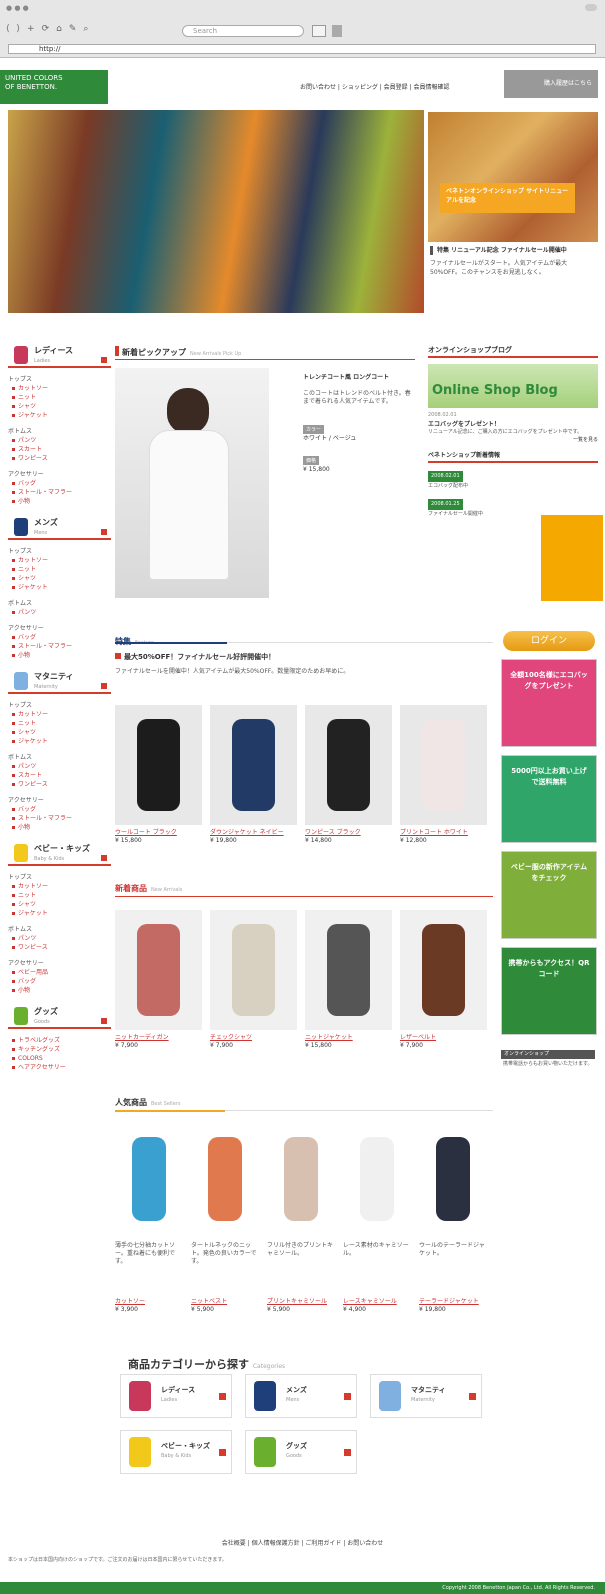 The image size is (605, 1594). Describe the element at coordinates (443, 833) in the screenshot. I see `product-name: プリントコート ホワイト` at that location.